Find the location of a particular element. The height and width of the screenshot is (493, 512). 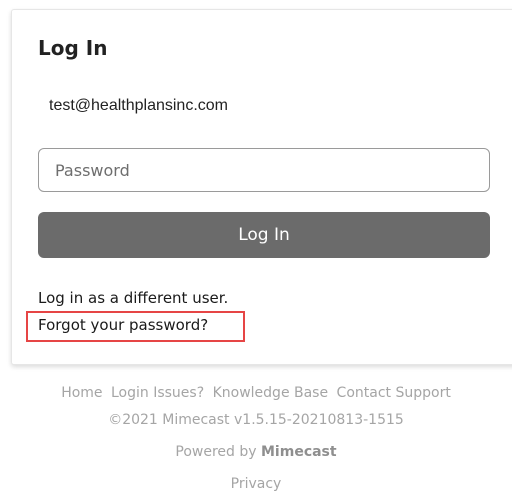

footer-link-contact-support: Contact Support is located at coordinates (394, 393).